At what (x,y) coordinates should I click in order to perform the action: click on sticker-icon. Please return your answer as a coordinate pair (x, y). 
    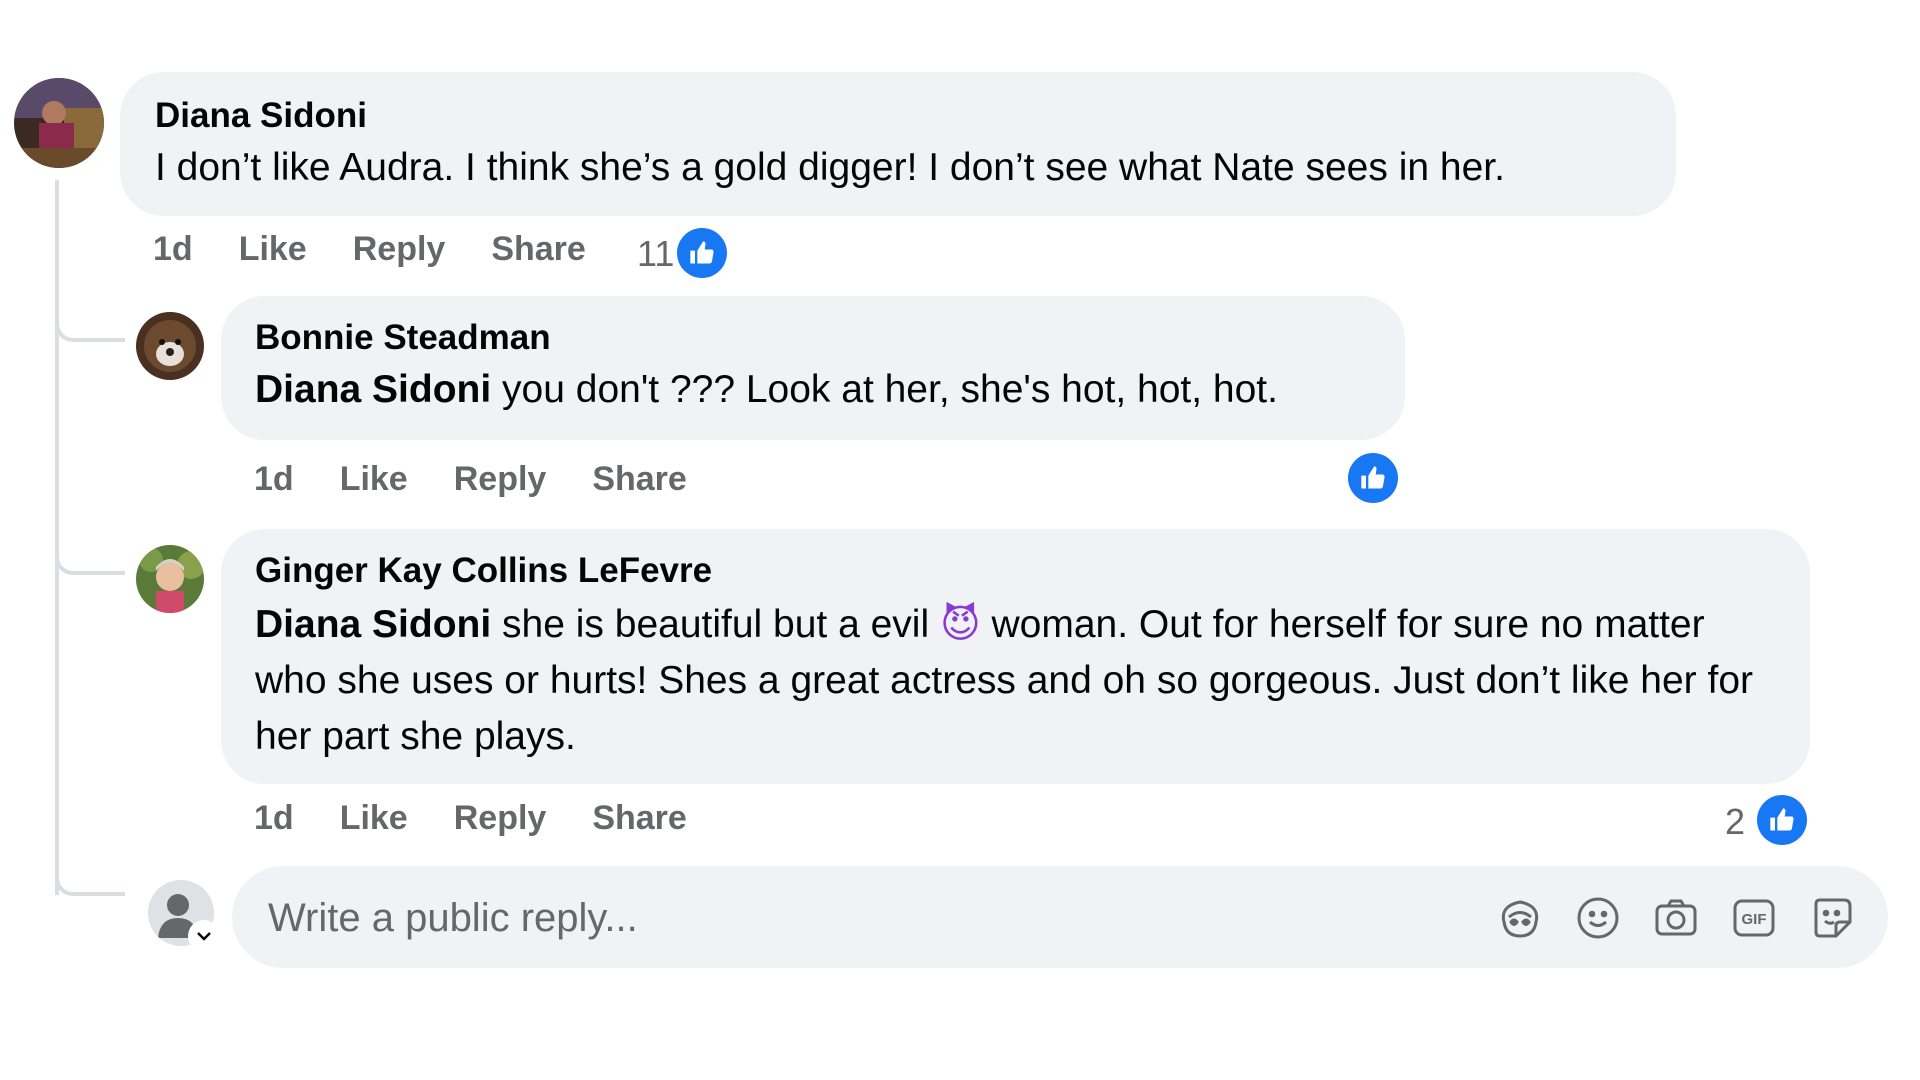
    Looking at the image, I should click on (1832, 918).